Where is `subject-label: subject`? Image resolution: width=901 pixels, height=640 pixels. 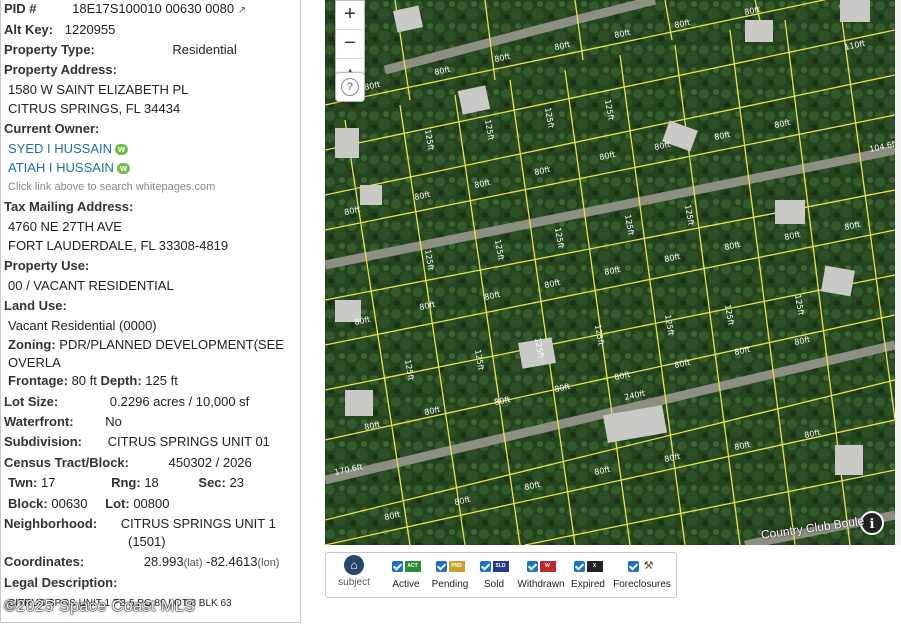 subject-label: subject is located at coordinates (354, 582).